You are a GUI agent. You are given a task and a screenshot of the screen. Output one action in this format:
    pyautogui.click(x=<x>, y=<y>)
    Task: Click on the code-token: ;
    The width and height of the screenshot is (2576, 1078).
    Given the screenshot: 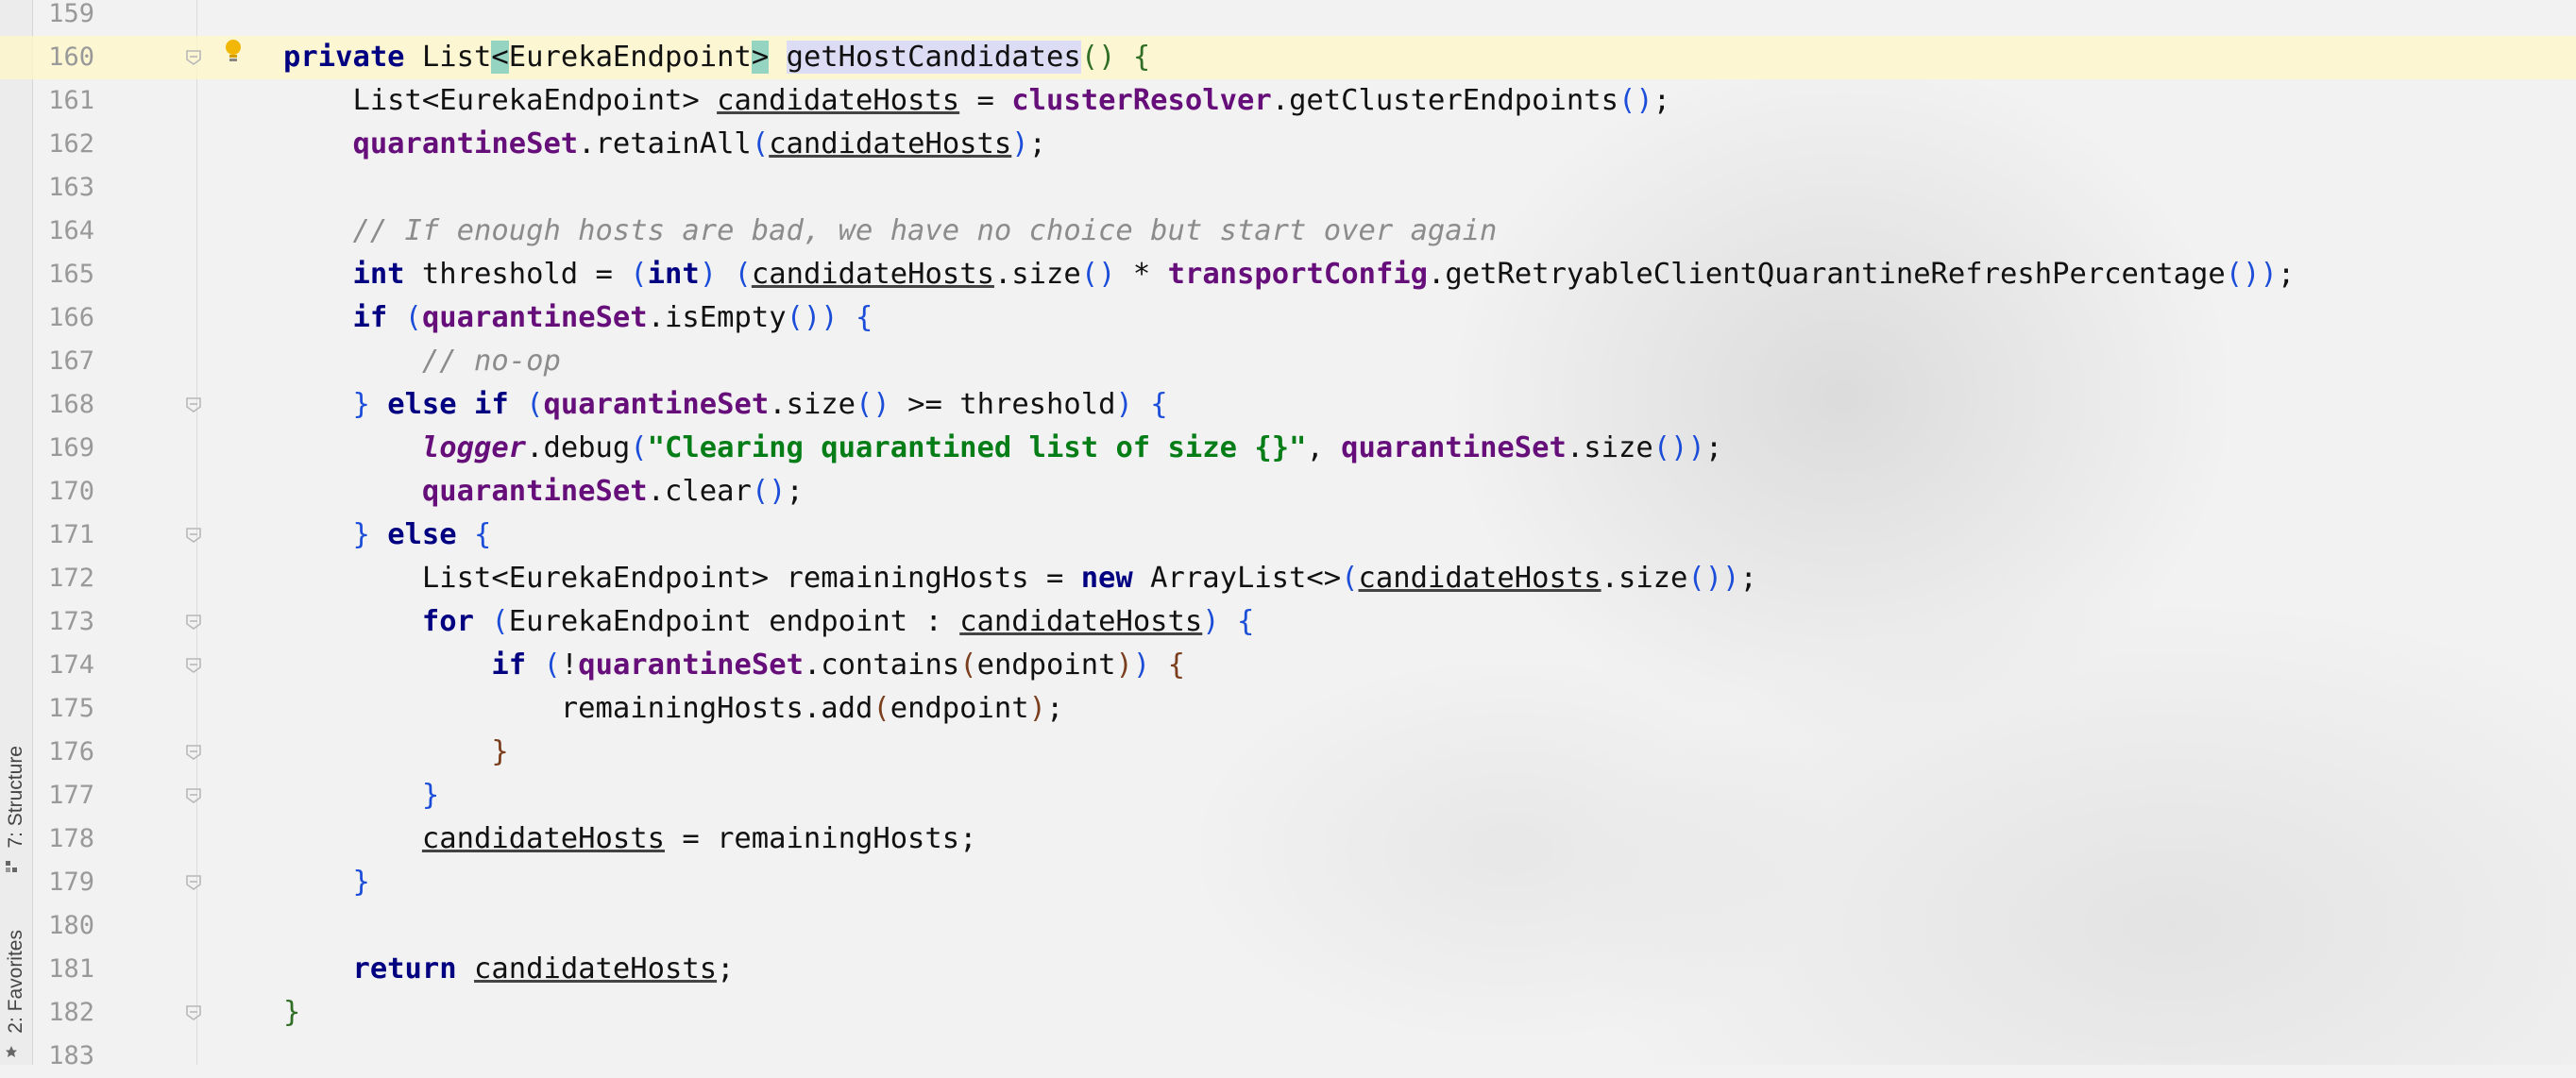 What is the action you would take?
    pyautogui.click(x=1037, y=143)
    